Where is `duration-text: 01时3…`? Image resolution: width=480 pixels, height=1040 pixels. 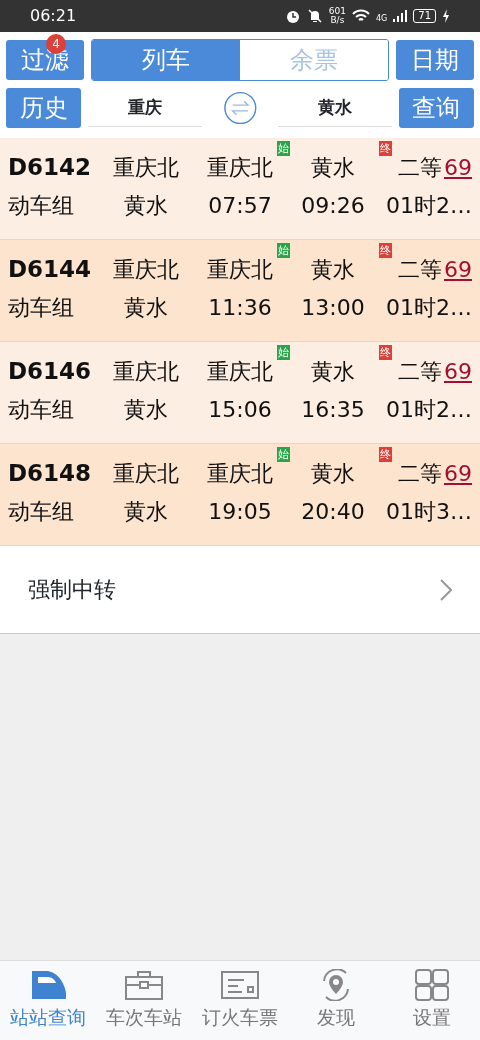
duration-text: 01时3… is located at coordinates (428, 511).